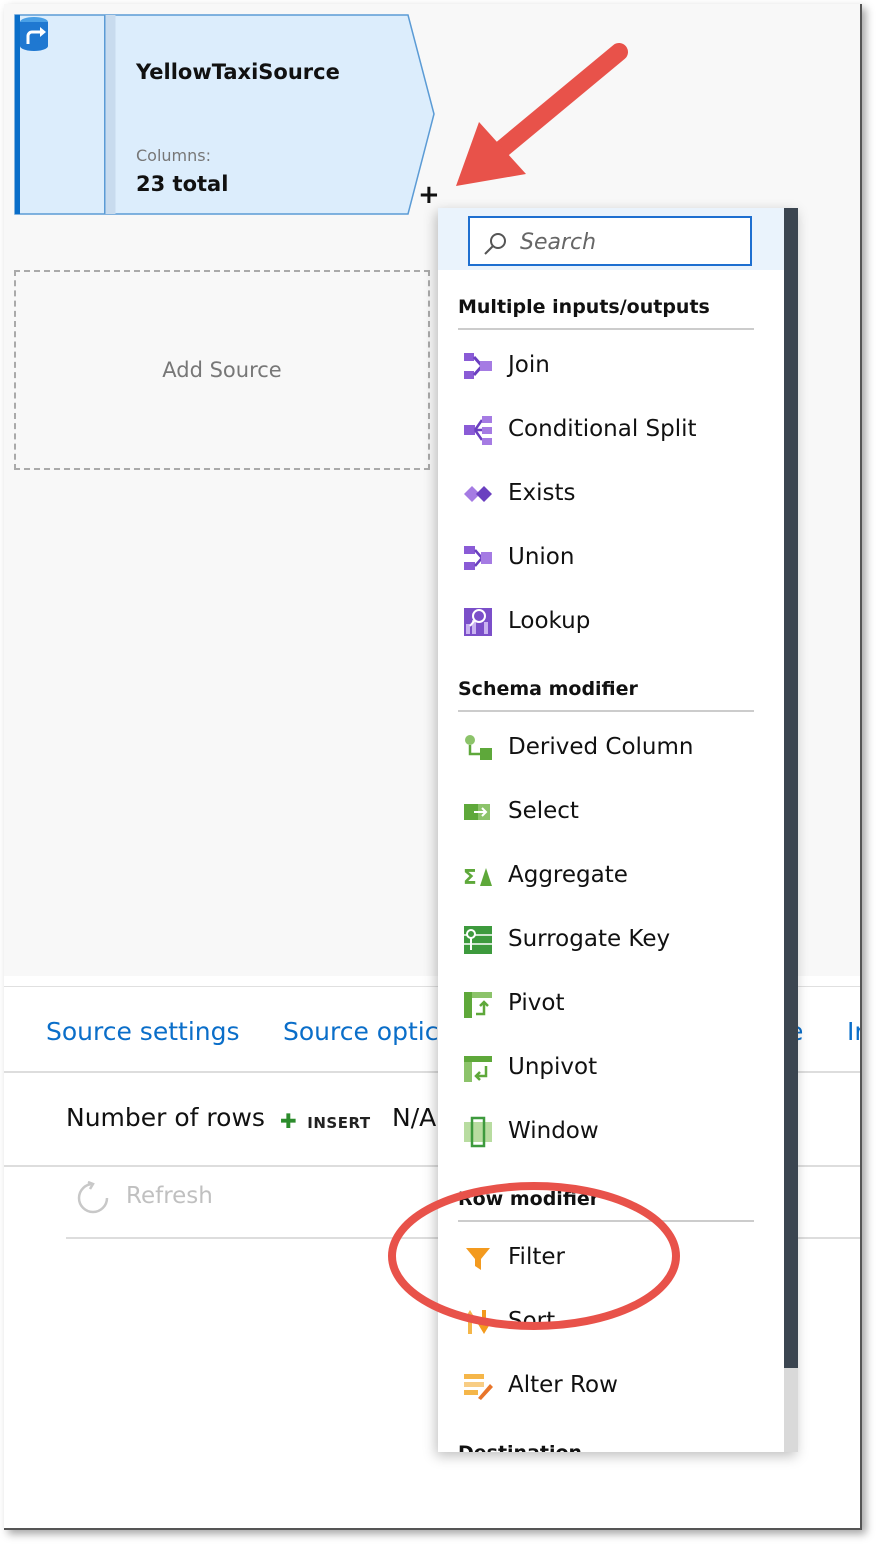  What do you see at coordinates (541, 557) in the screenshot?
I see `menu-item-label: Union` at bounding box center [541, 557].